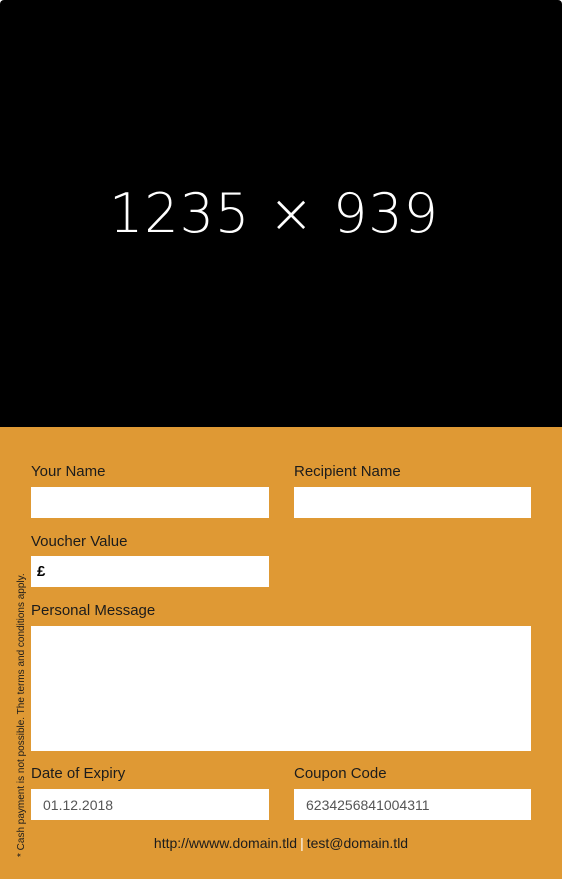 The height and width of the screenshot is (879, 562). What do you see at coordinates (340, 773) in the screenshot?
I see `coupon-code-label: Coupon Code` at bounding box center [340, 773].